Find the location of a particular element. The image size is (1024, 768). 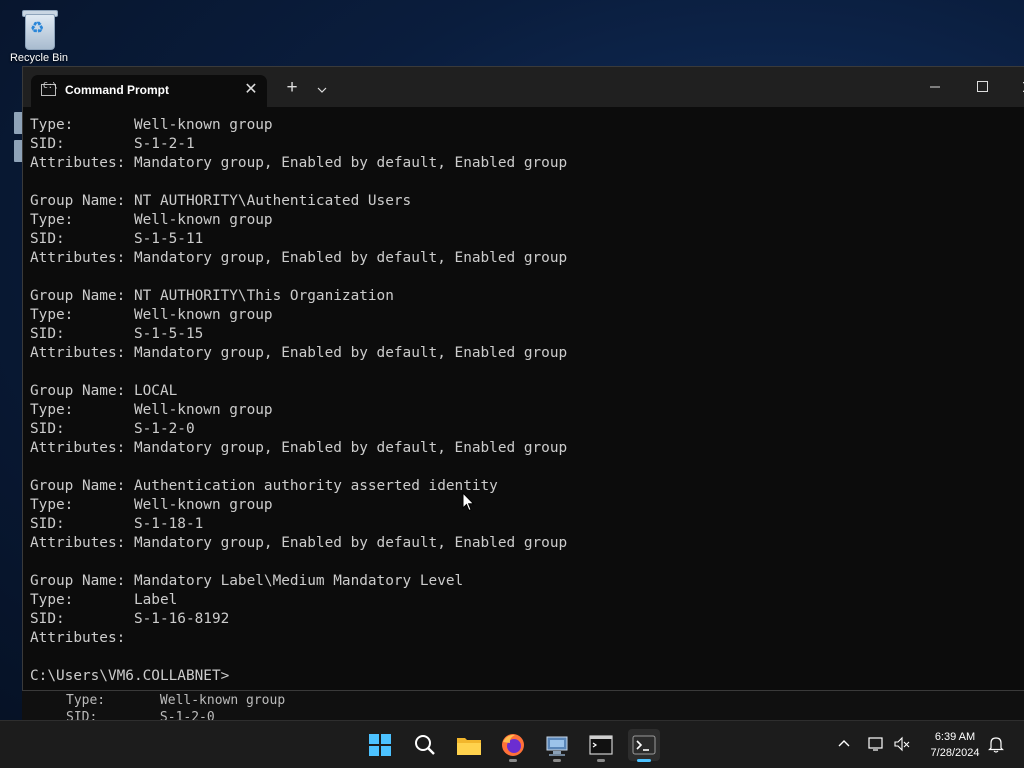

cmd-icon is located at coordinates (601, 745).